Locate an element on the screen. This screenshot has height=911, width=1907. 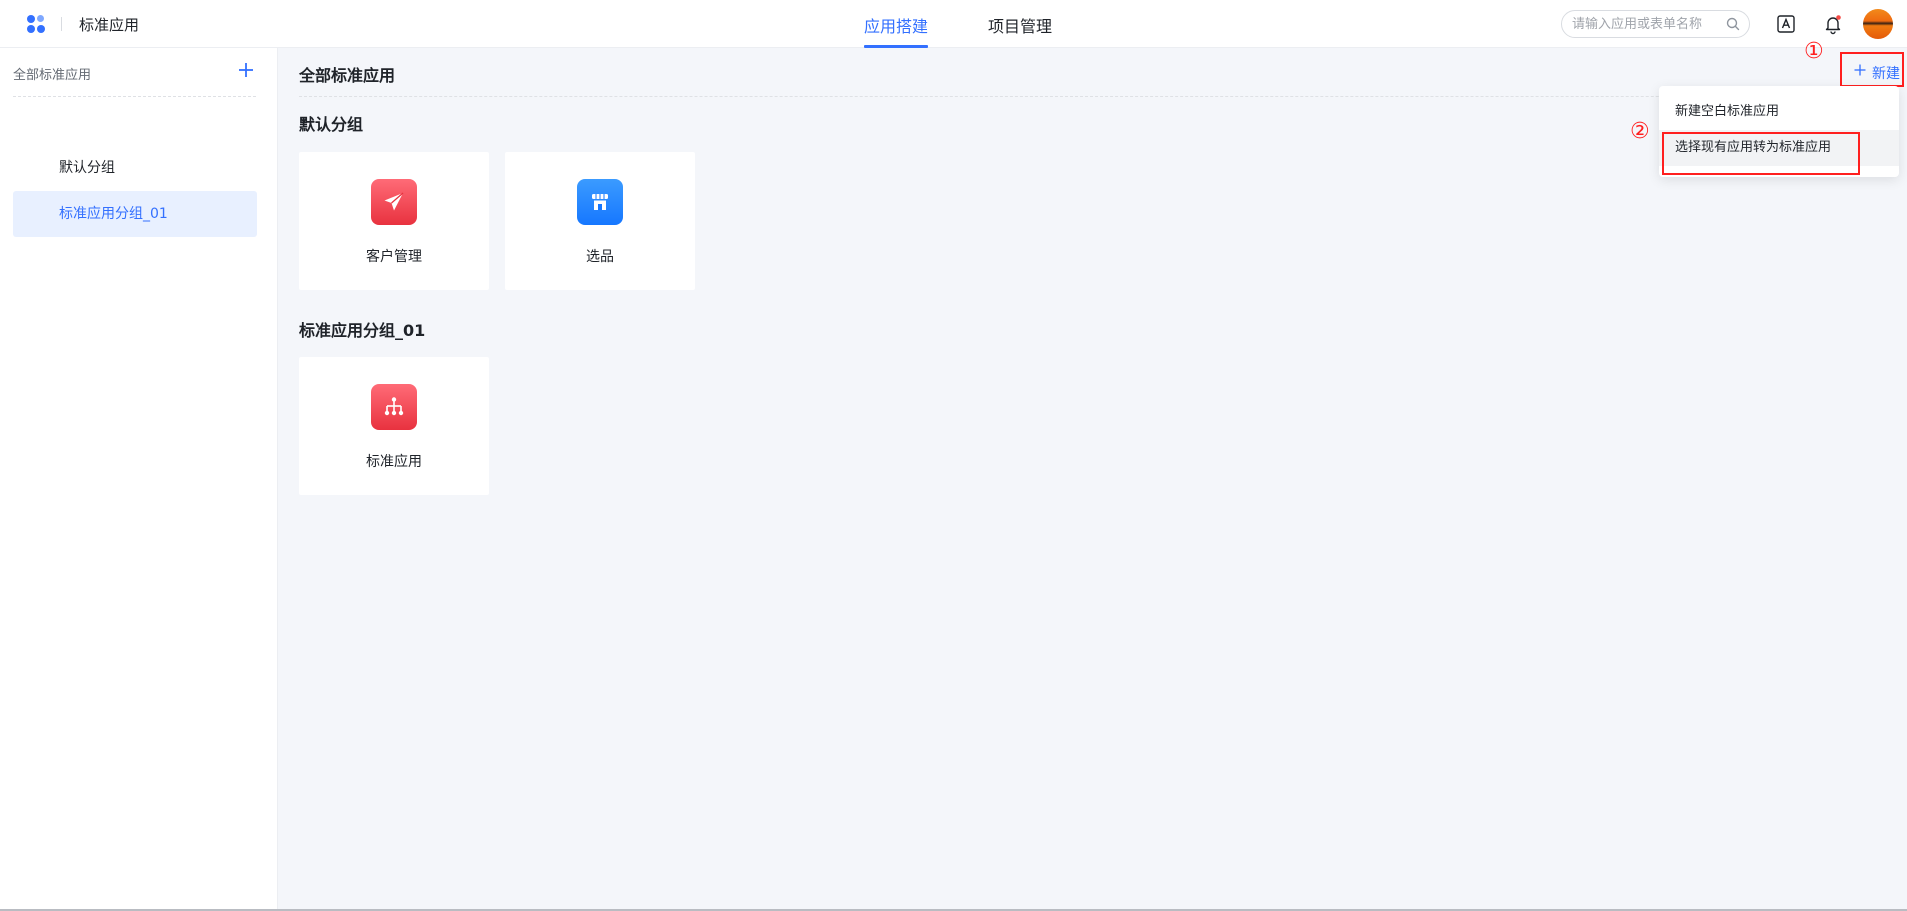
annotation-marker-2: ② is located at coordinates (1640, 131).